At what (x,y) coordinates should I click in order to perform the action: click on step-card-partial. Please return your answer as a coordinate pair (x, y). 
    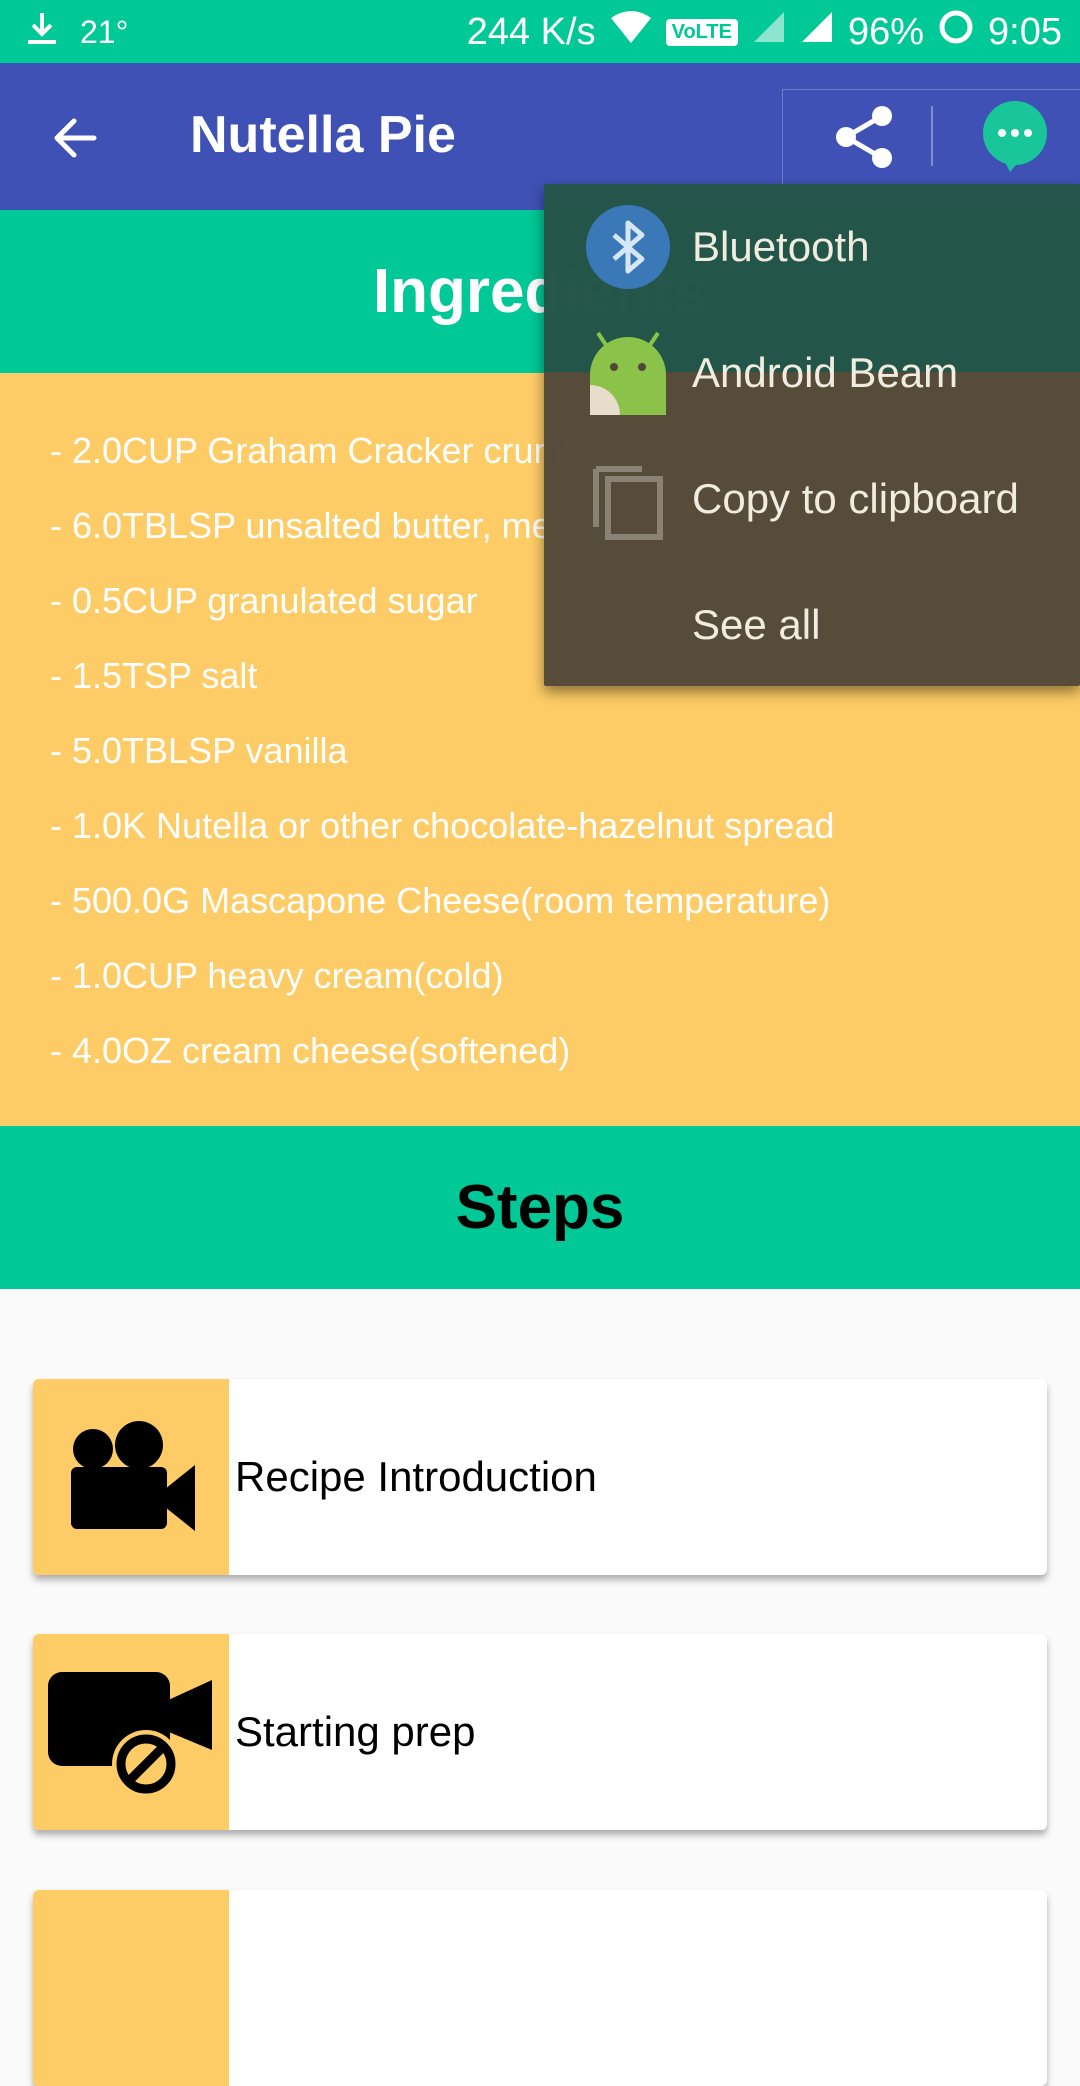
    Looking at the image, I should click on (540, 1988).